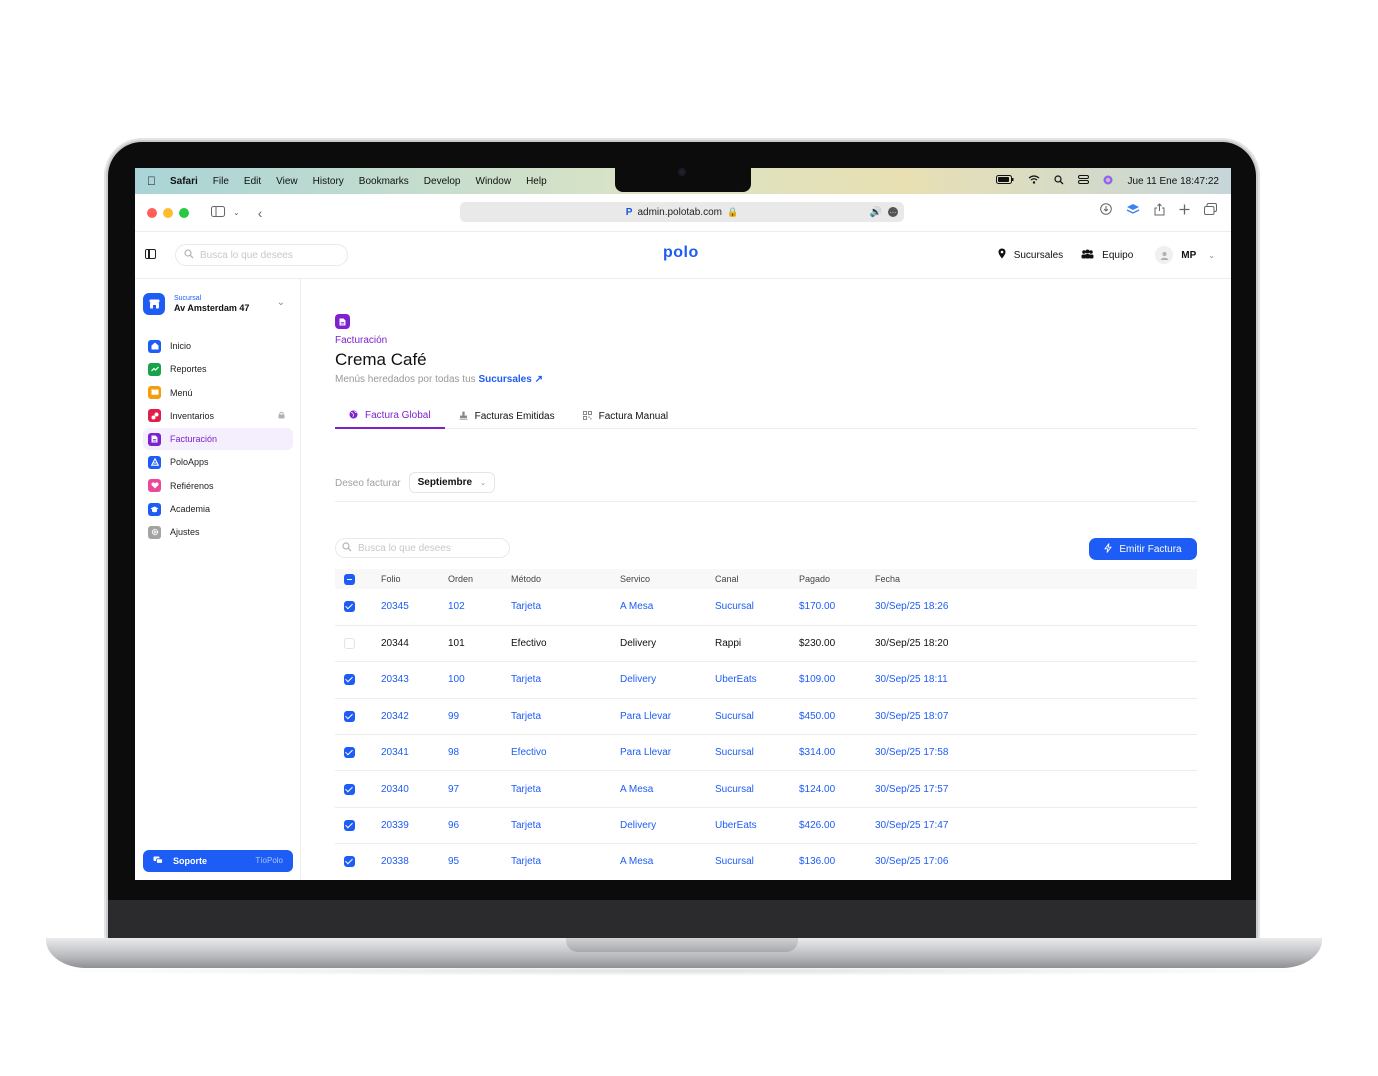 The height and width of the screenshot is (1076, 1378). I want to click on sidebar-item-reportes: Reportes, so click(218, 369).